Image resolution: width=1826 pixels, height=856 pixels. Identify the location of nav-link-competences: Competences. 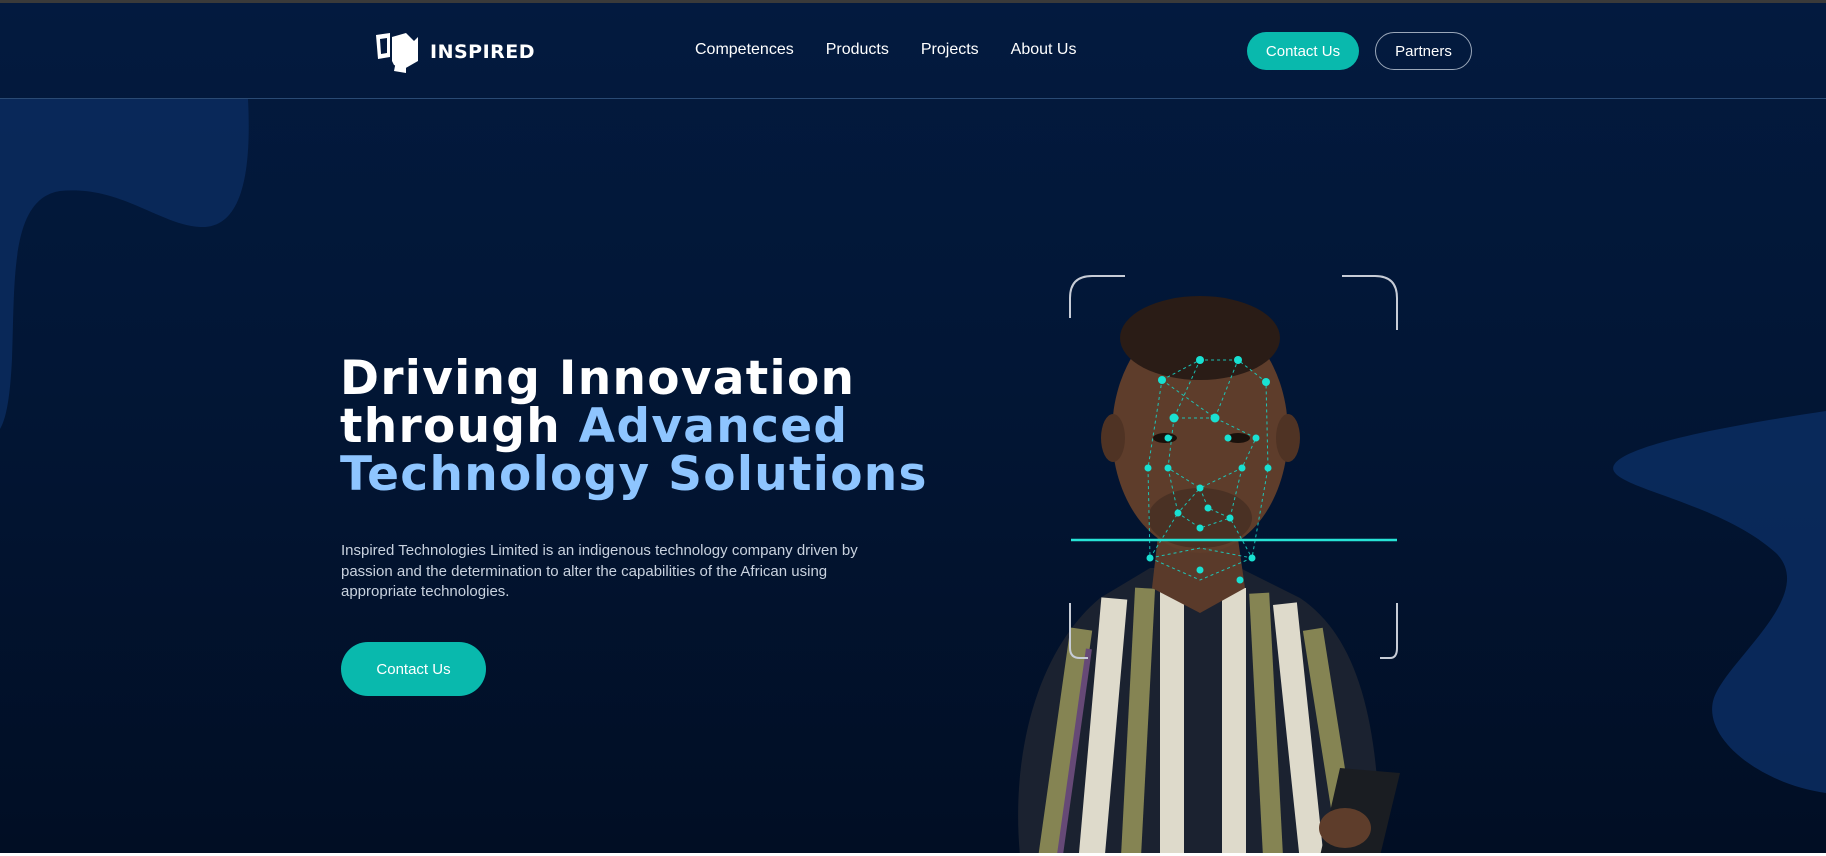
(744, 50).